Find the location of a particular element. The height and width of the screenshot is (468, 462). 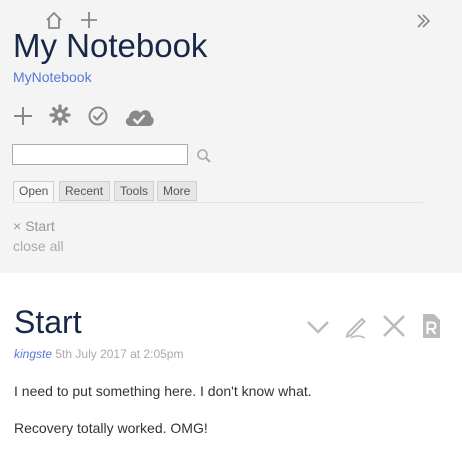

fold-bar-icon is located at coordinates (423, 21).